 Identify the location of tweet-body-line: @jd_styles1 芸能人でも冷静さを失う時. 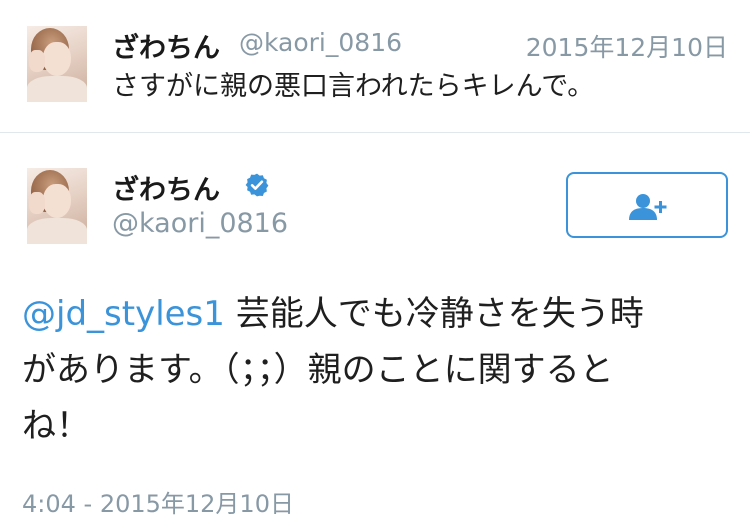
(375, 314).